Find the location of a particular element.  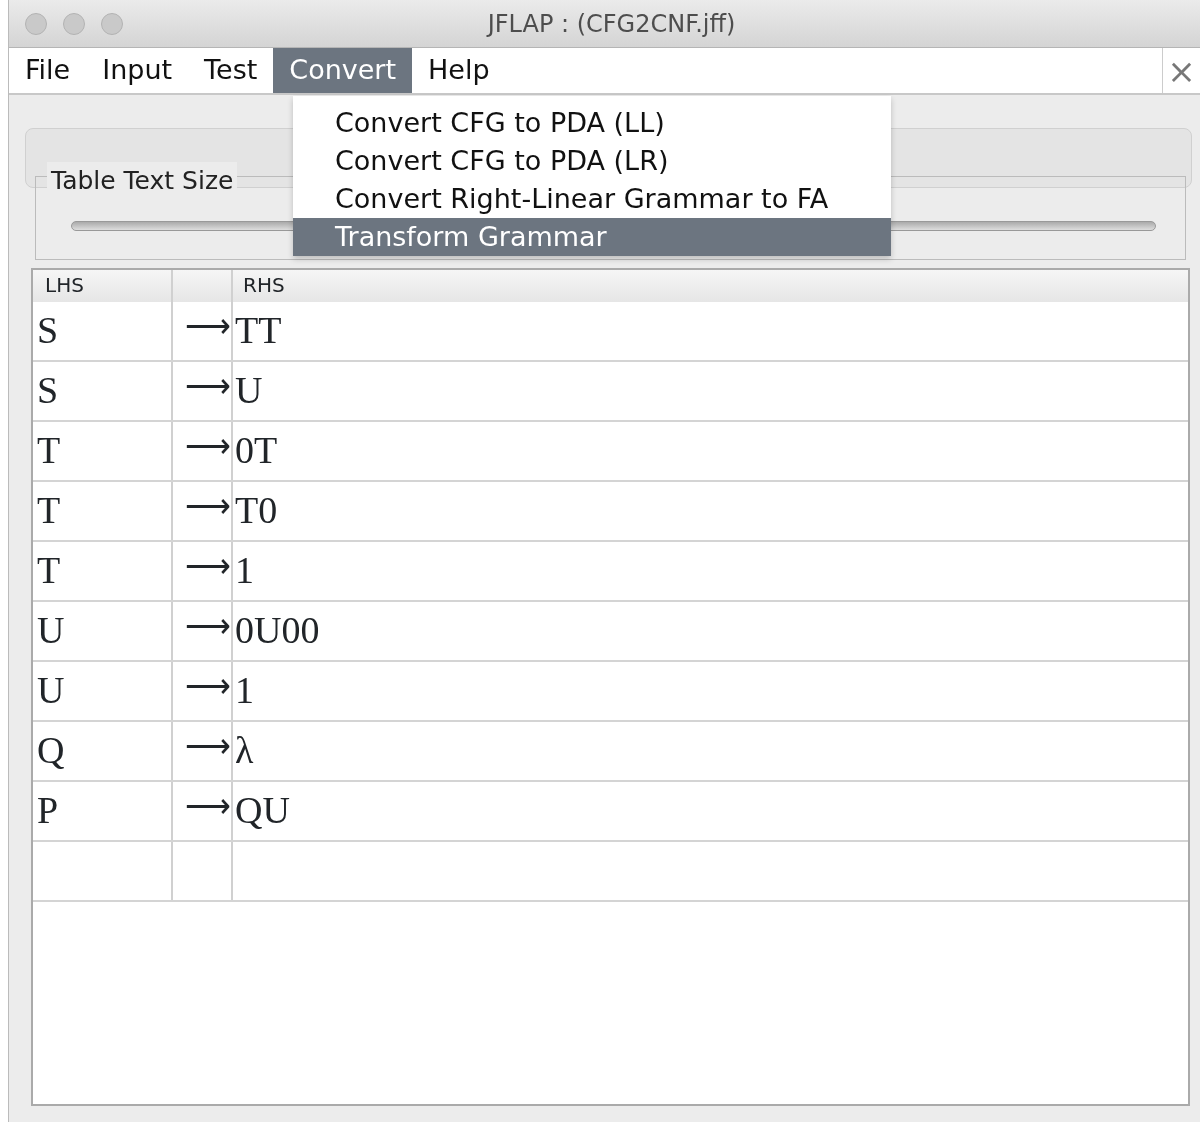

menu-item: Convert Right-Linear Grammar to FA is located at coordinates (592, 199).